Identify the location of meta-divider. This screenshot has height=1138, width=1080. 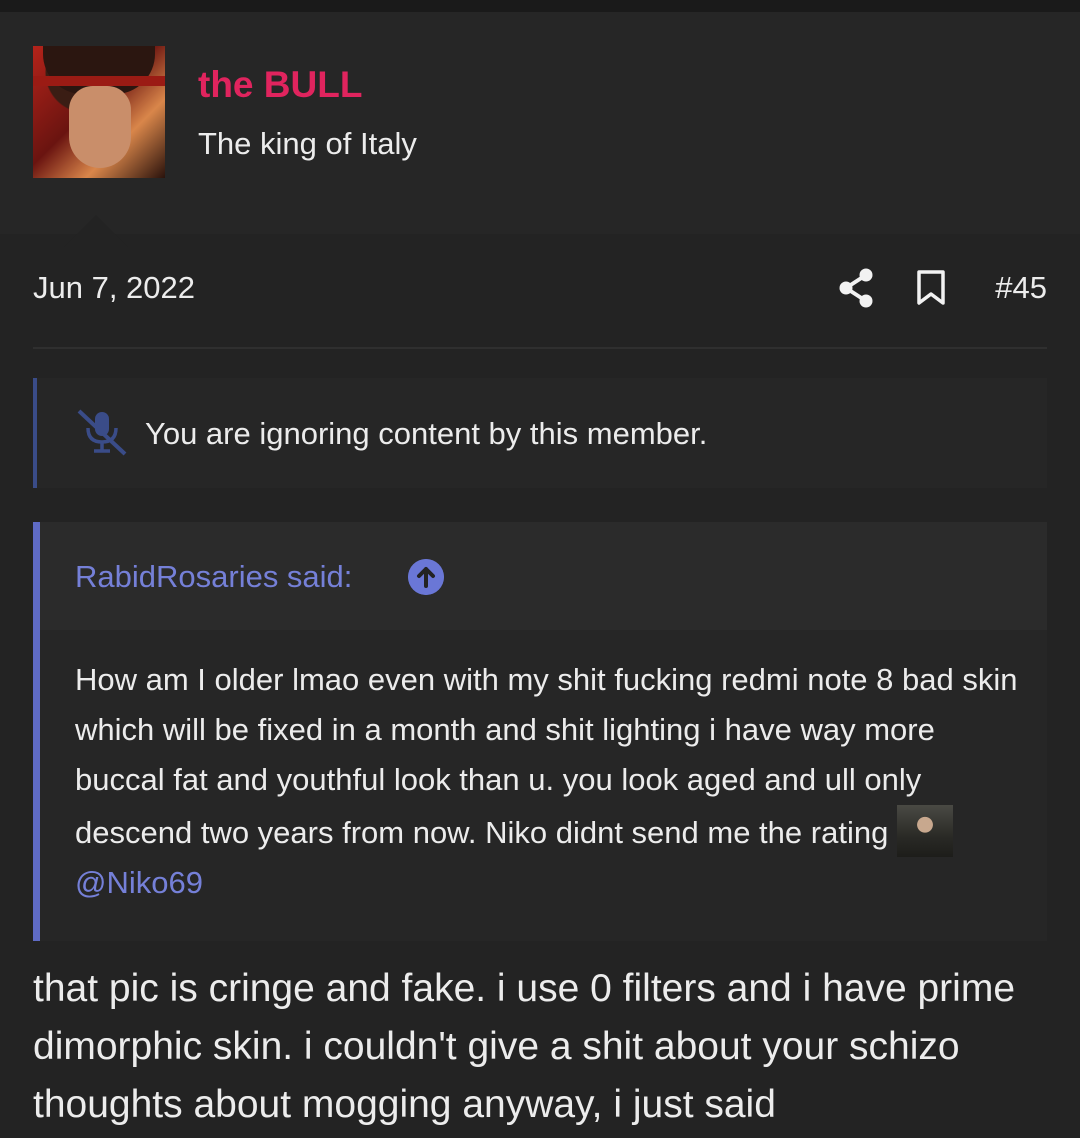
(540, 348).